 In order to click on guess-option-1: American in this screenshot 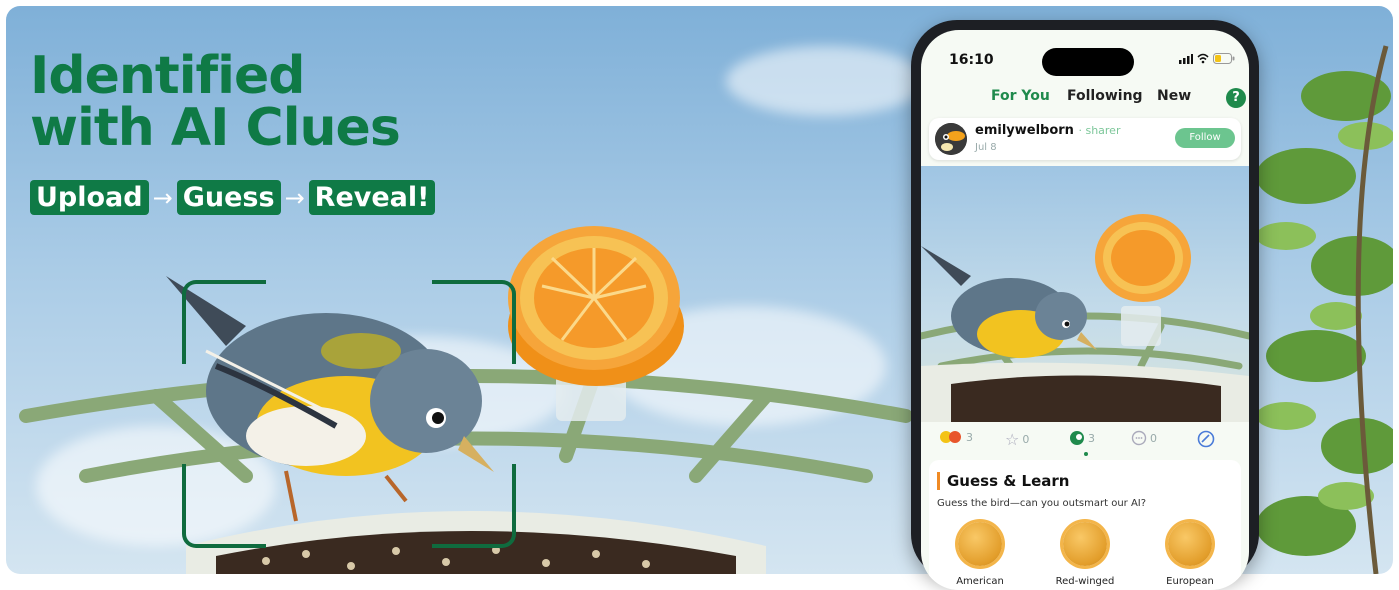, I will do `click(980, 554)`.